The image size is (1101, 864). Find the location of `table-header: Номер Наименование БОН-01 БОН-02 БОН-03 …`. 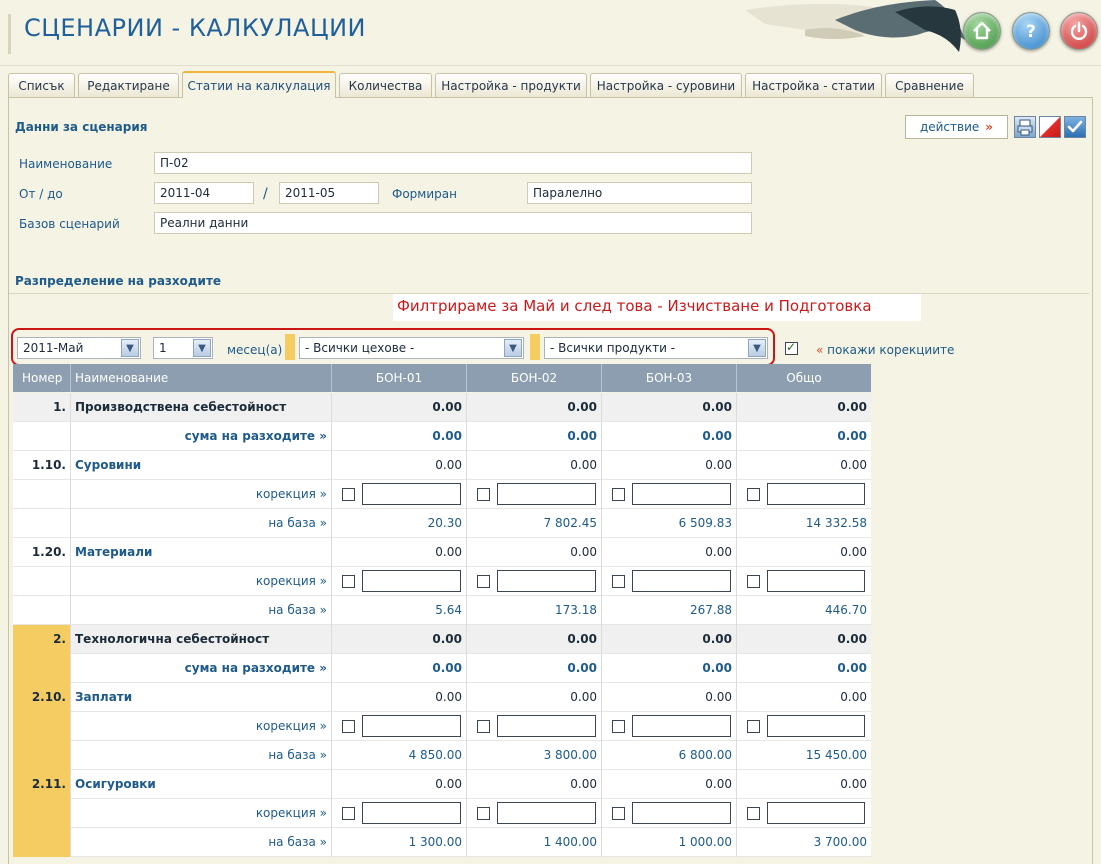

table-header: Номер Наименование БОН-01 БОН-02 БОН-03 … is located at coordinates (442, 378).